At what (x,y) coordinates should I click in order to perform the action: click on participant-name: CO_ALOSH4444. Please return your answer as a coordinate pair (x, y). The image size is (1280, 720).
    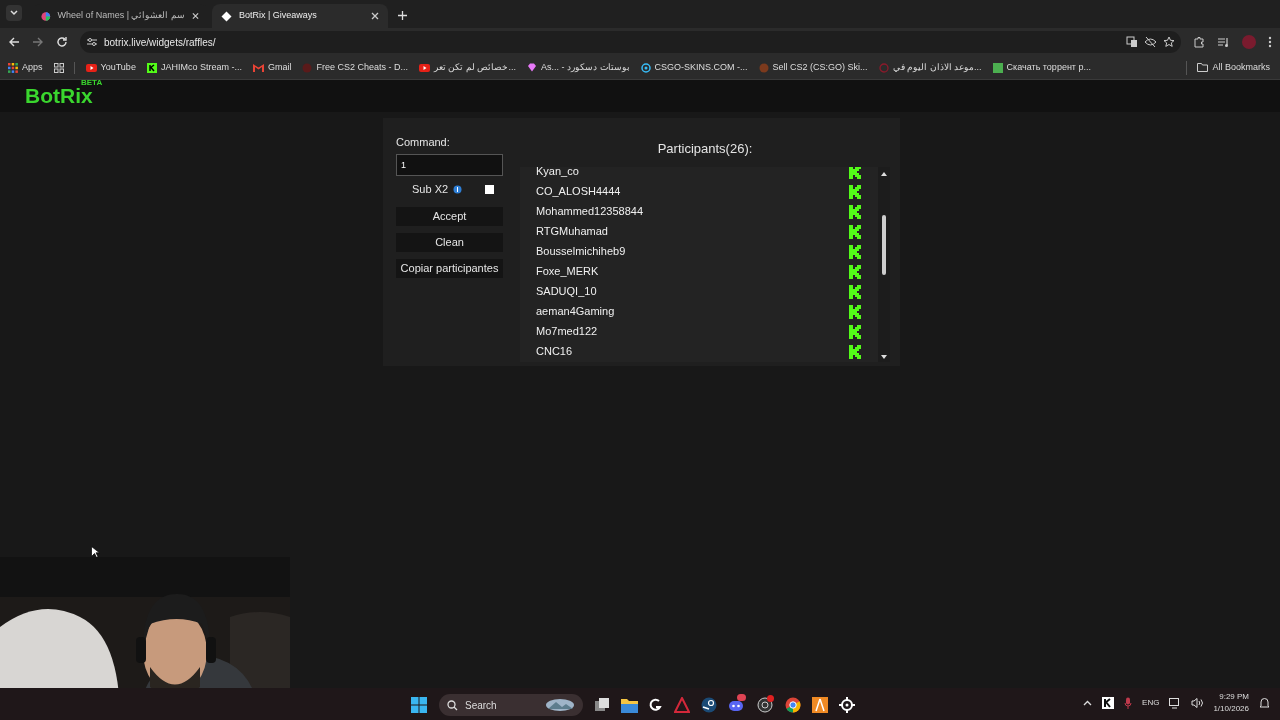
    Looking at the image, I should click on (579, 192).